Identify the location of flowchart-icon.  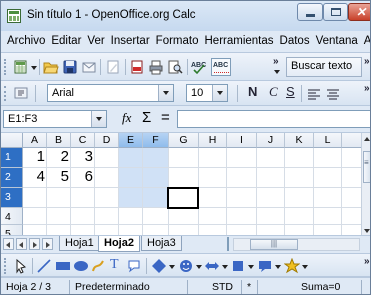
(238, 266).